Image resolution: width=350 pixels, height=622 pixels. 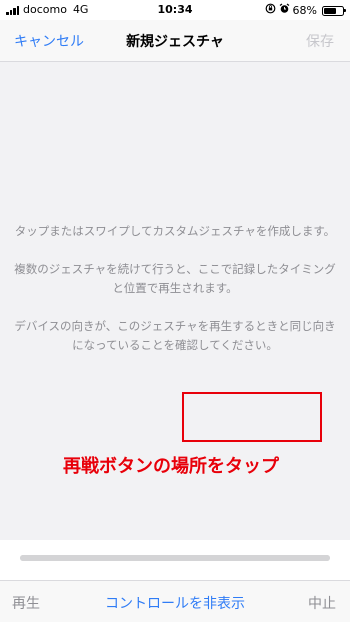 What do you see at coordinates (320, 41) in the screenshot?
I see `save-button: 保存` at bounding box center [320, 41].